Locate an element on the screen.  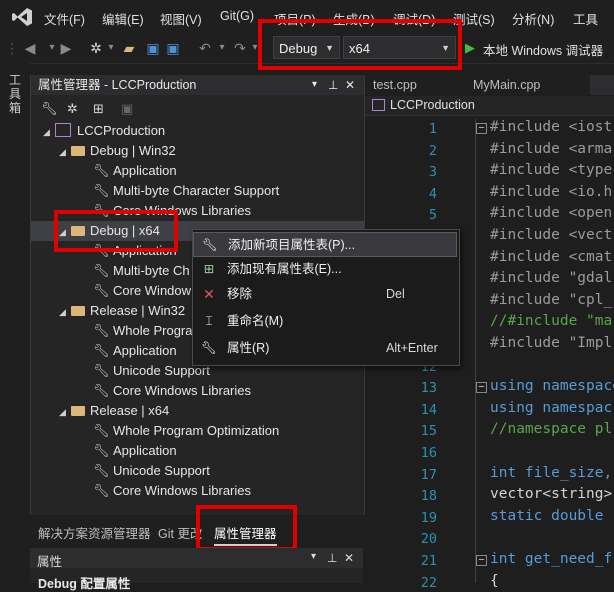
forward-icon: ▶ is located at coordinates (66, 48).